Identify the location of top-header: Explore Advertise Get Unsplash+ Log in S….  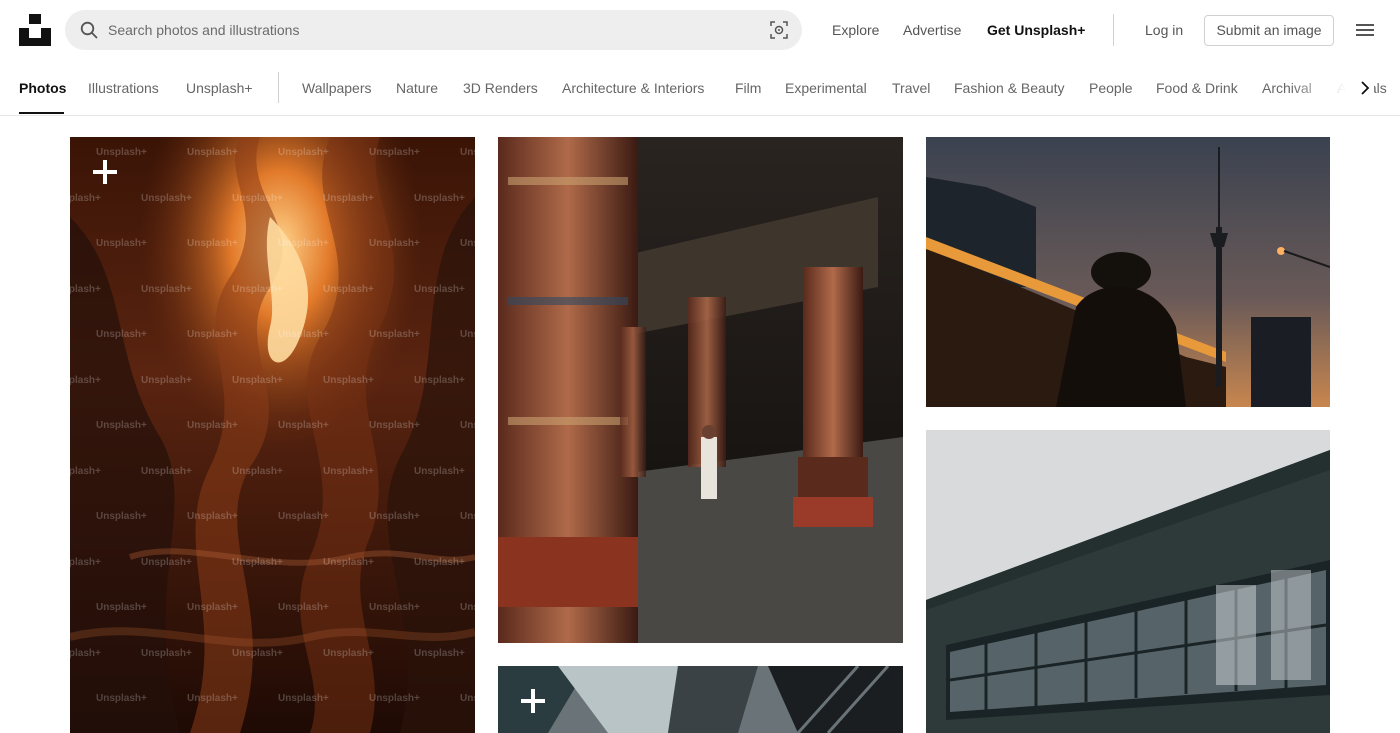
(700, 30).